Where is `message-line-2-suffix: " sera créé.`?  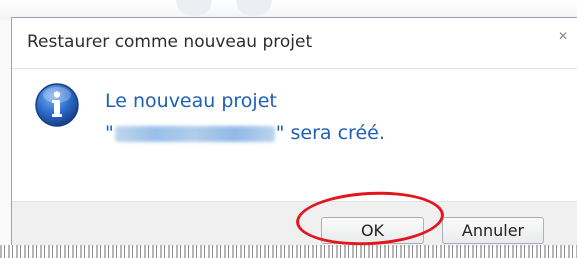 message-line-2-suffix: " sera créé. is located at coordinates (330, 133).